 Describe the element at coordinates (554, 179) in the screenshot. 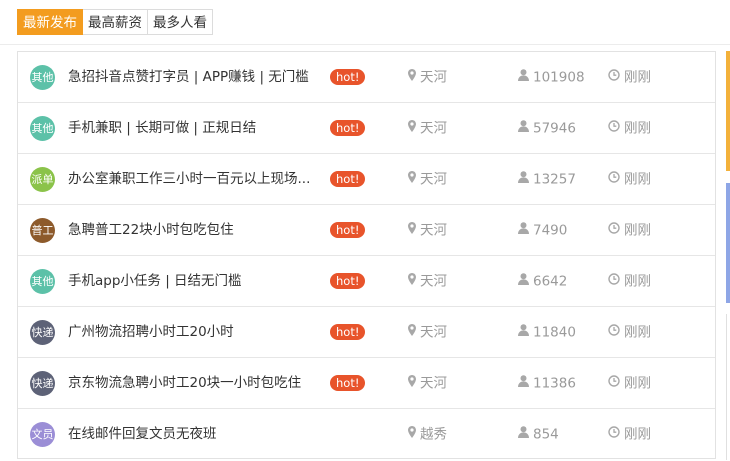

I see `view-count-text: 13257` at that location.